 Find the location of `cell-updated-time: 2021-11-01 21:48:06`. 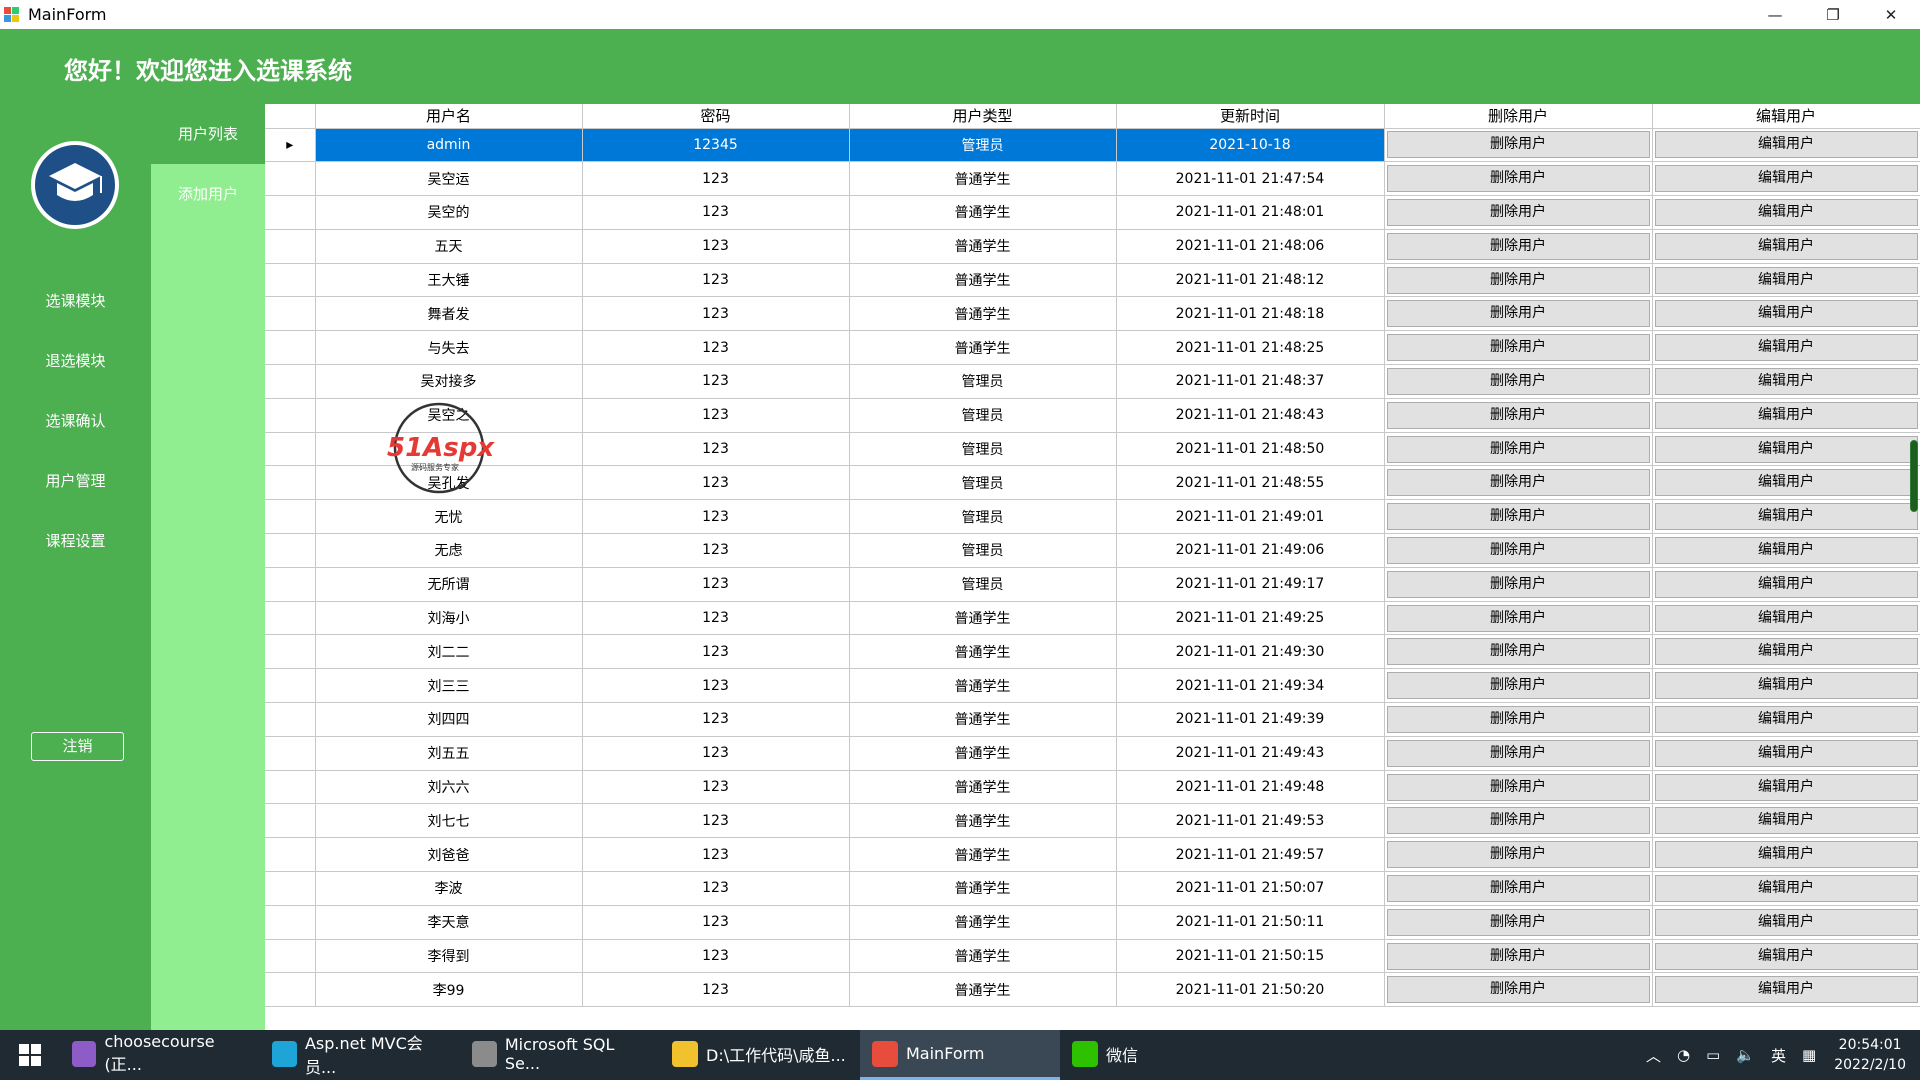

cell-updated-time: 2021-11-01 21:48:06 is located at coordinates (1250, 246).